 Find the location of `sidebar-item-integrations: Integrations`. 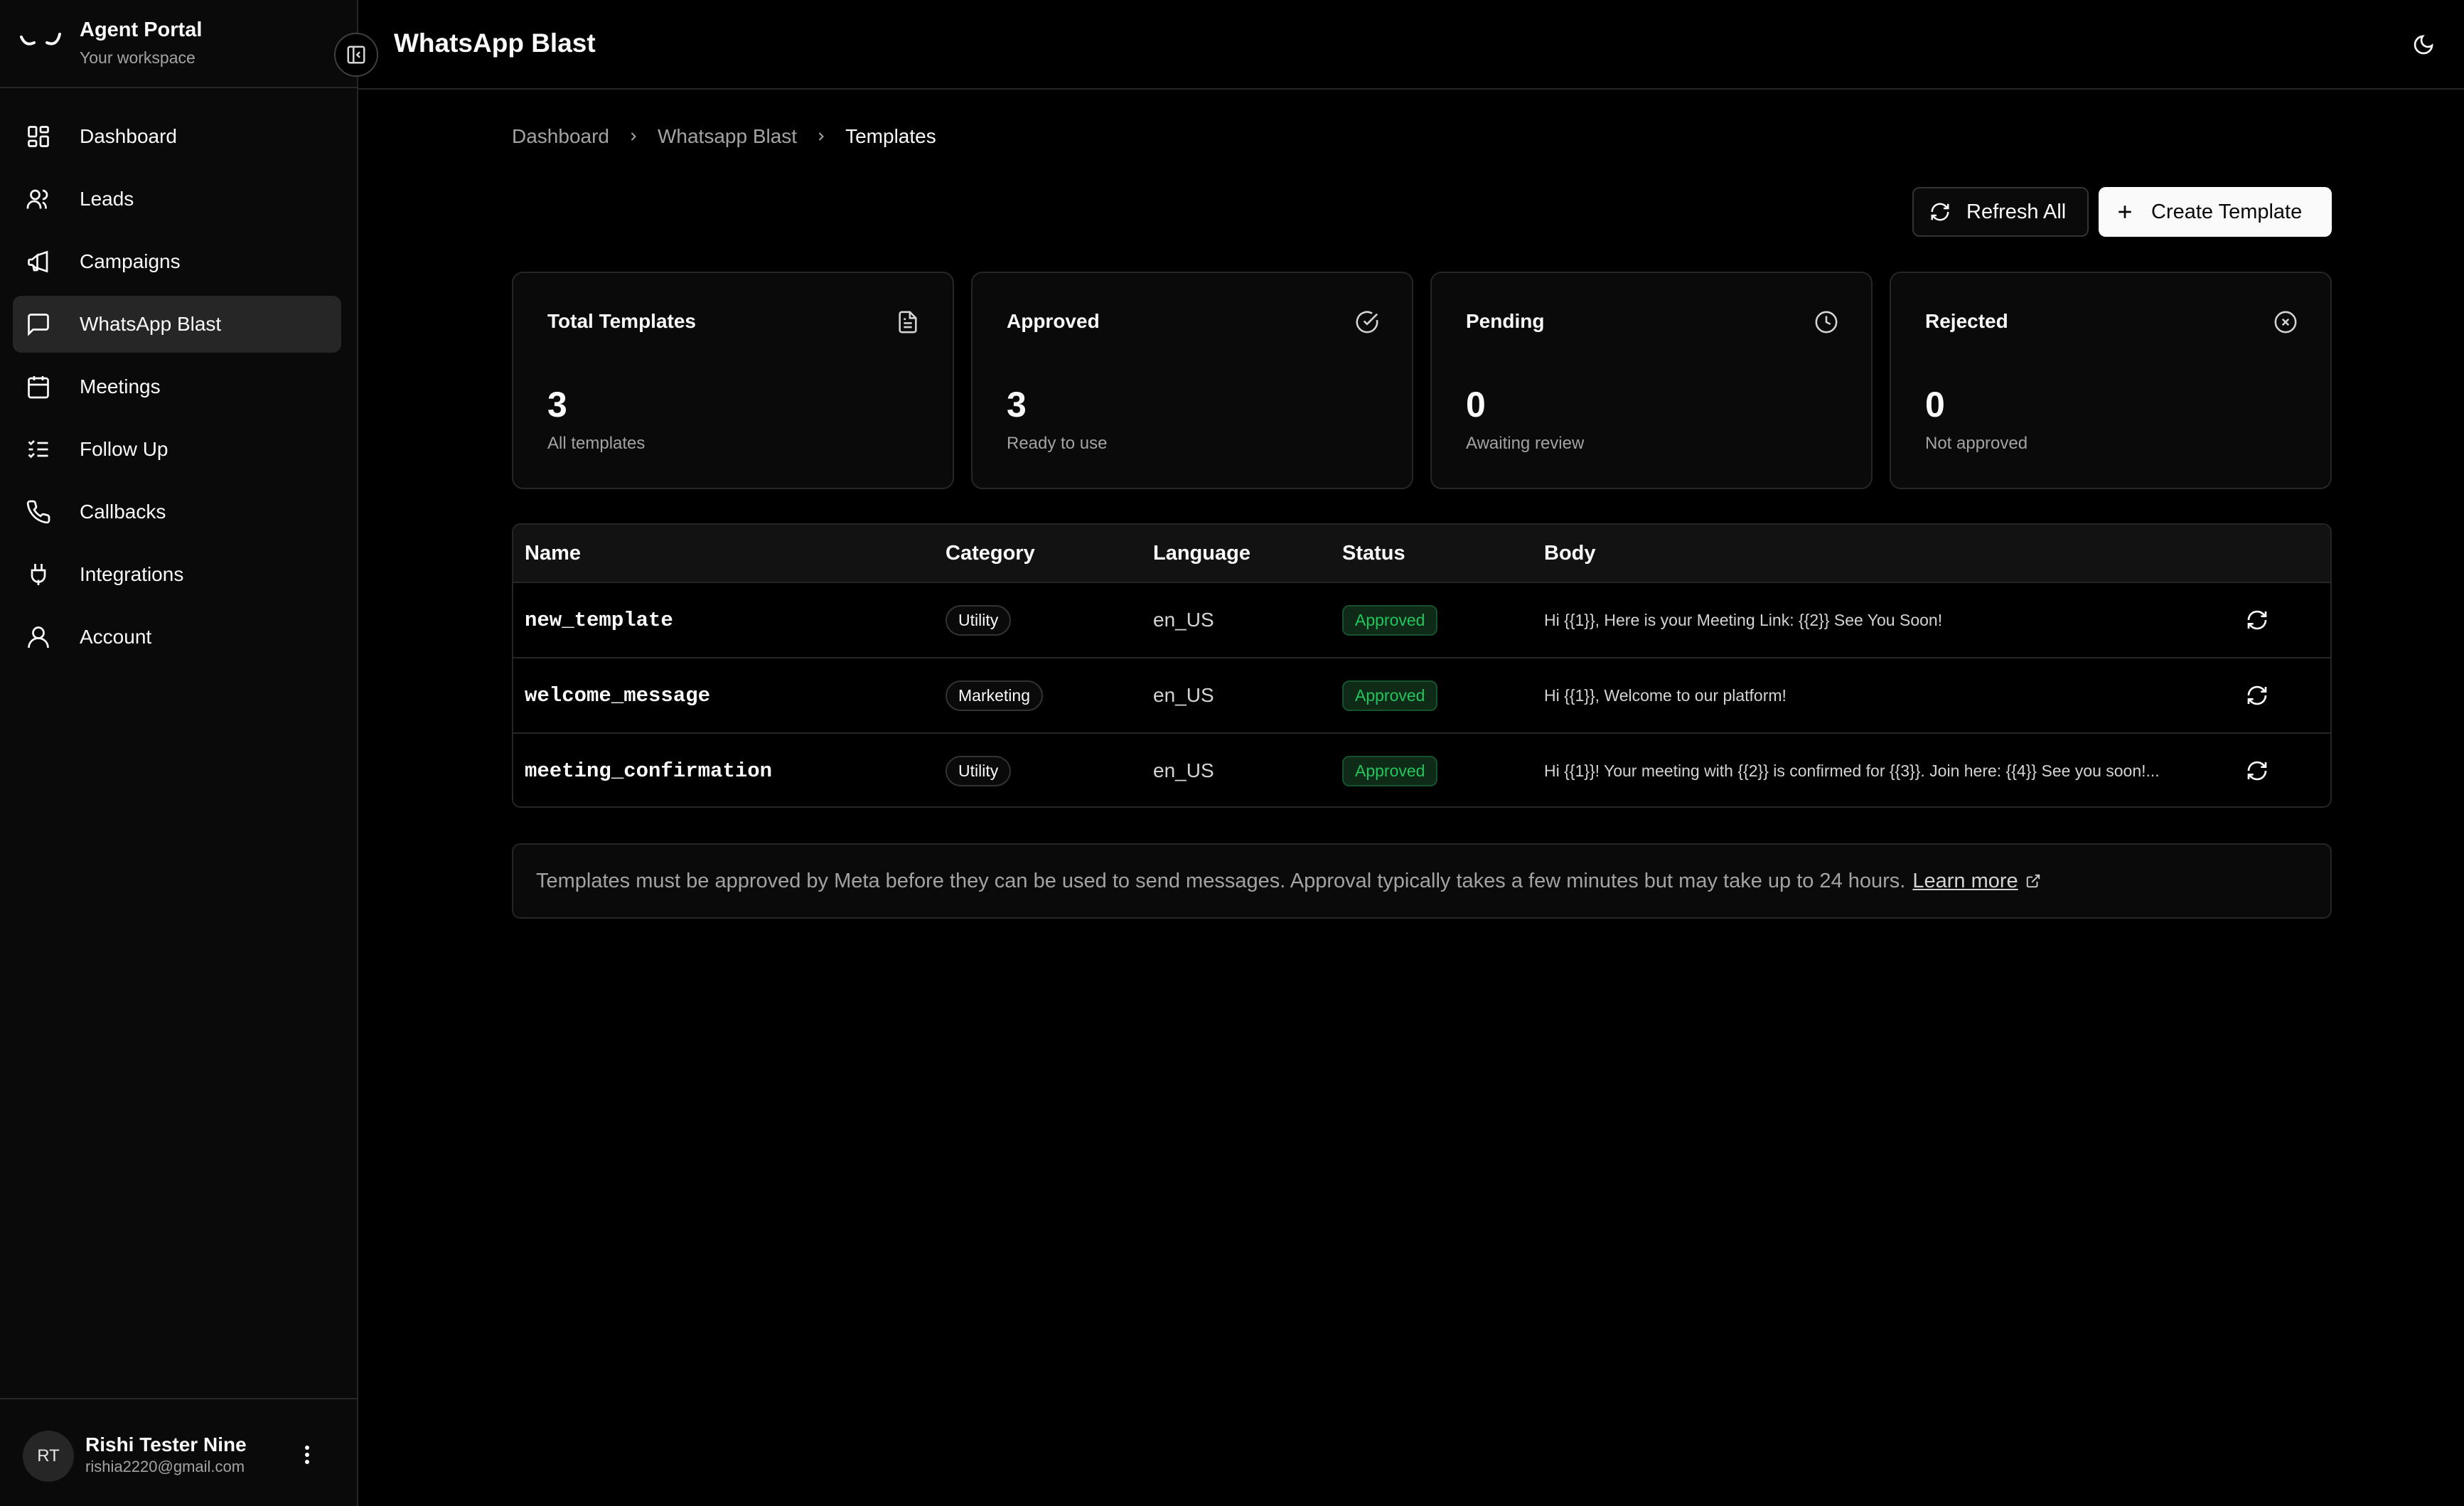

sidebar-item-integrations: Integrations is located at coordinates (177, 574).